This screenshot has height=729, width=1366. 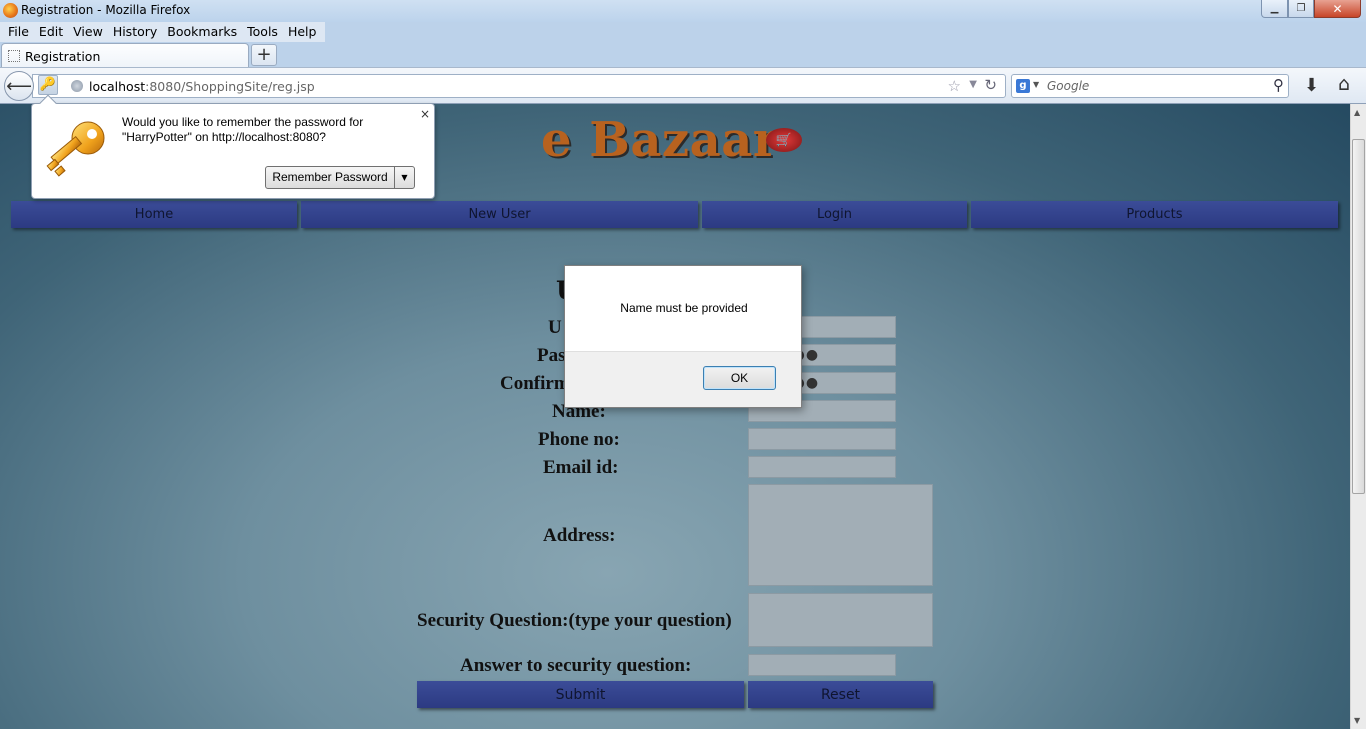 I want to click on window-titlebar: Registration - Mozilla Firefox ▁ ❐ ✕, so click(x=683, y=11).